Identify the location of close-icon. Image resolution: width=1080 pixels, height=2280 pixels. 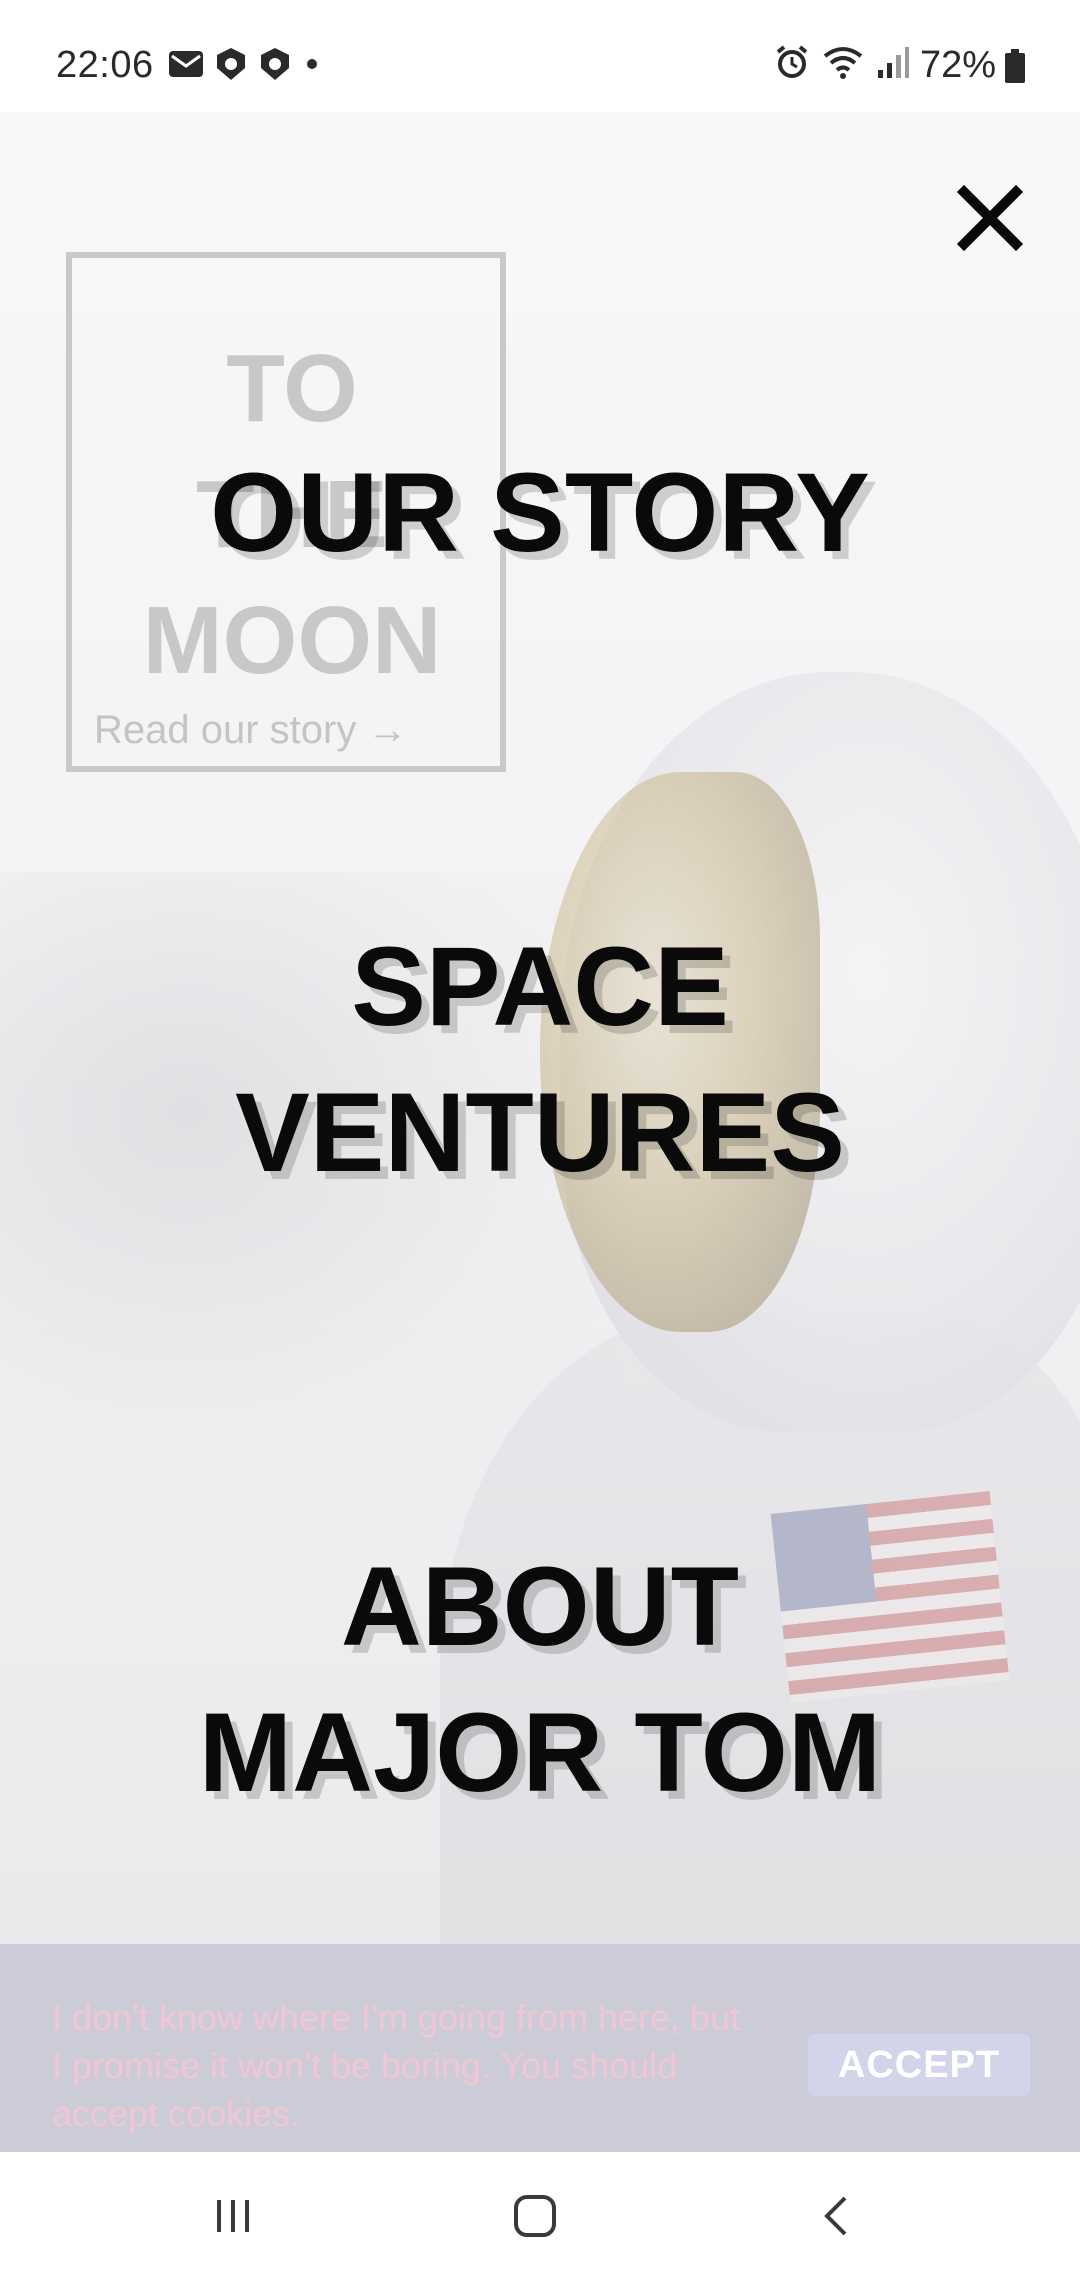
(990, 218).